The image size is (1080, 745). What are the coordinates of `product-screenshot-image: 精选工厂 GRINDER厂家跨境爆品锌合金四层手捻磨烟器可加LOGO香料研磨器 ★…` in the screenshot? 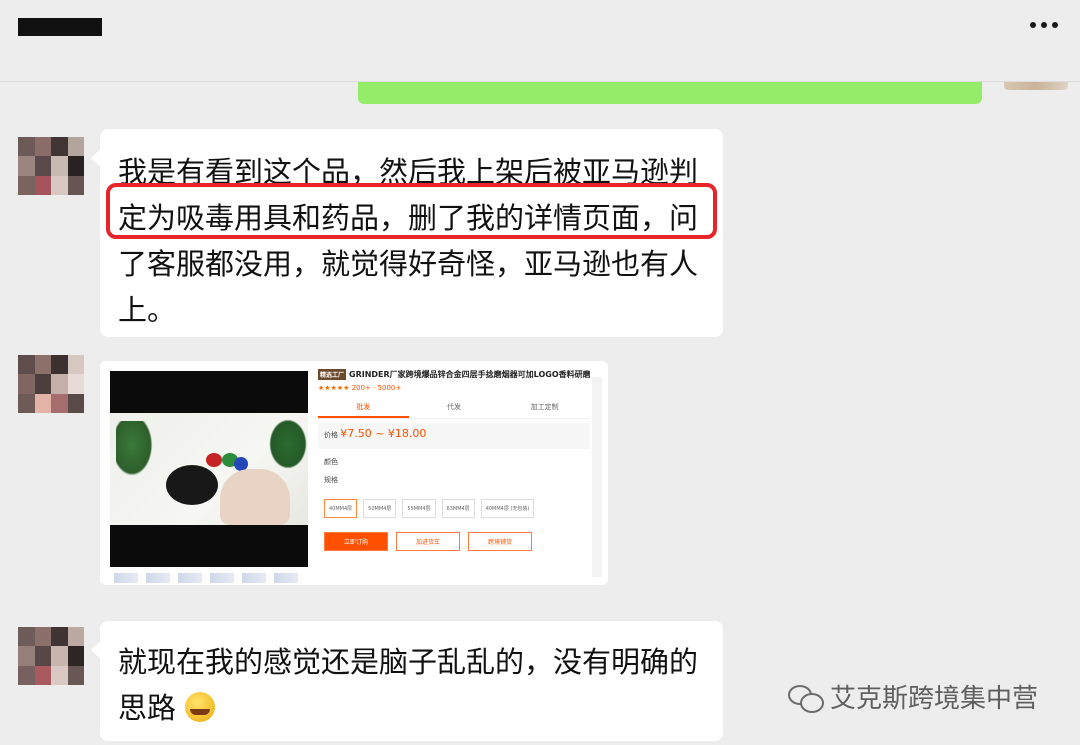 It's located at (354, 473).